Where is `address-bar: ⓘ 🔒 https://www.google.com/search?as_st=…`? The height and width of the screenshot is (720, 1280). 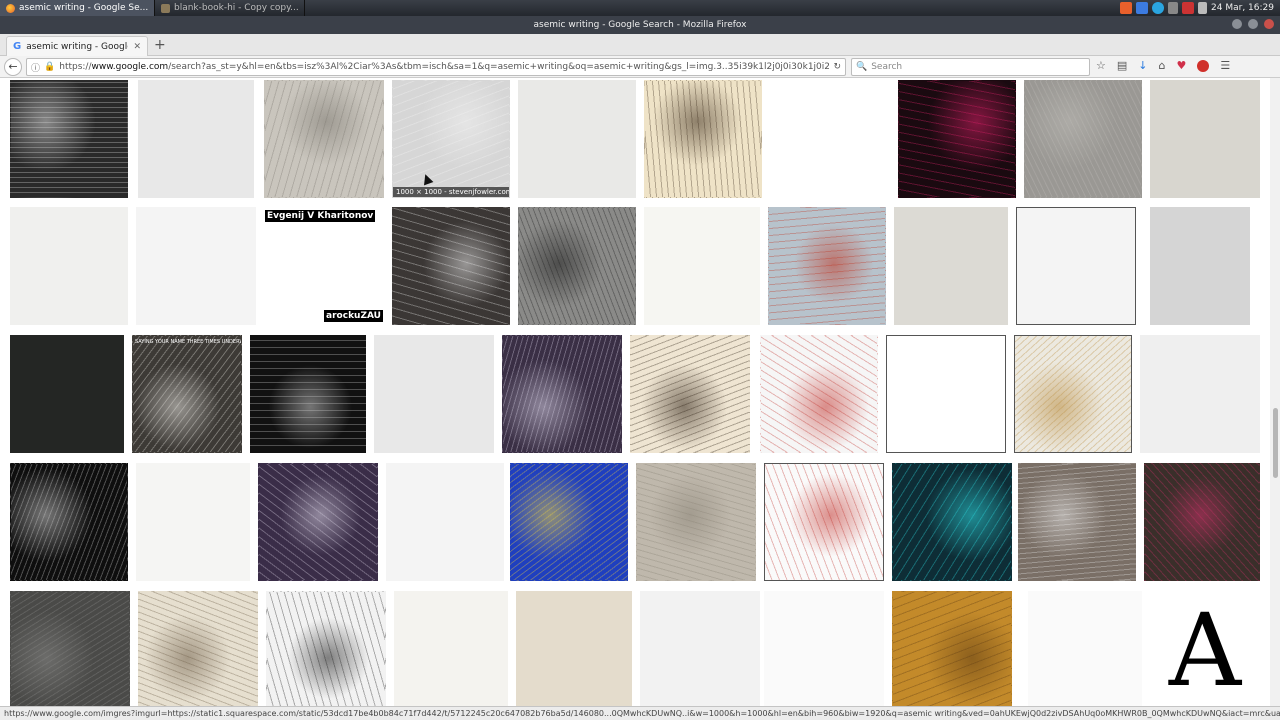 address-bar: ⓘ 🔒 https://www.google.com/search?as_st=… is located at coordinates (436, 67).